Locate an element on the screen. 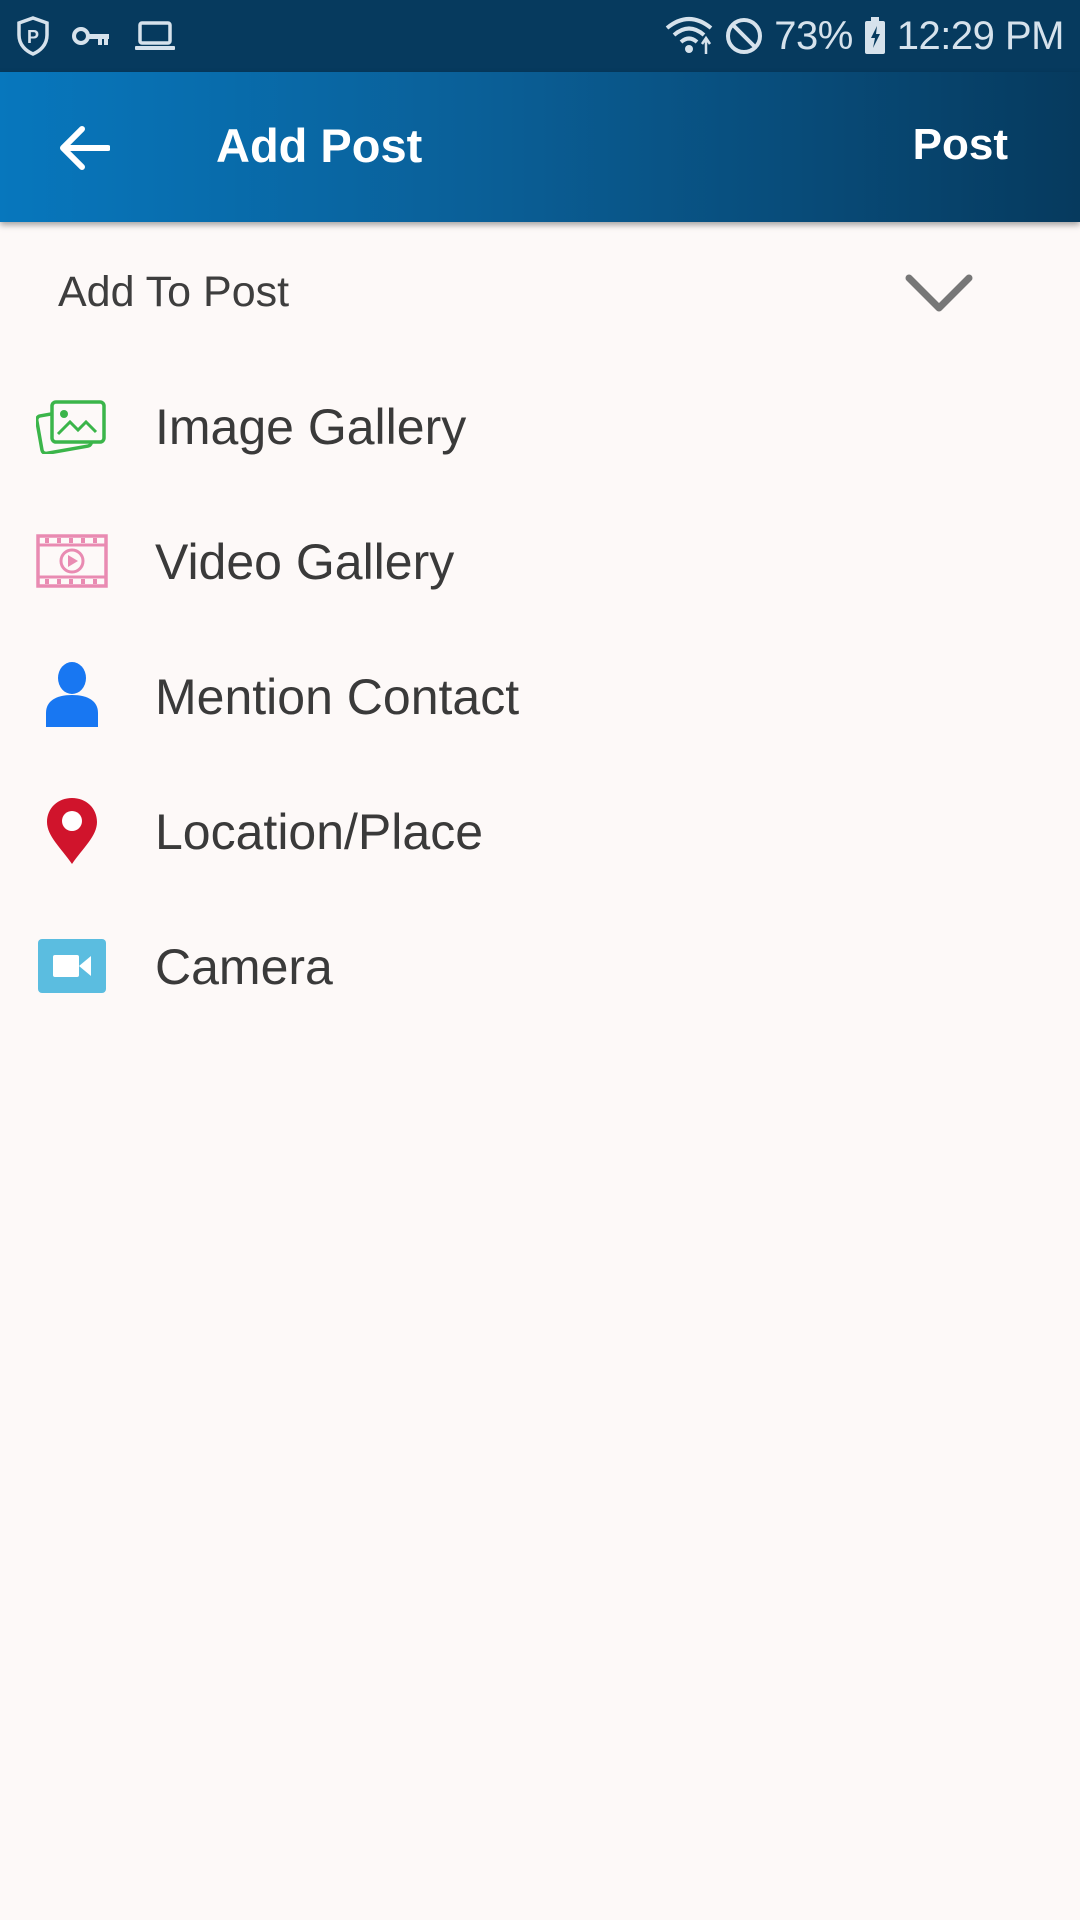 This screenshot has height=1920, width=1080. wifi-icon is located at coordinates (689, 36).